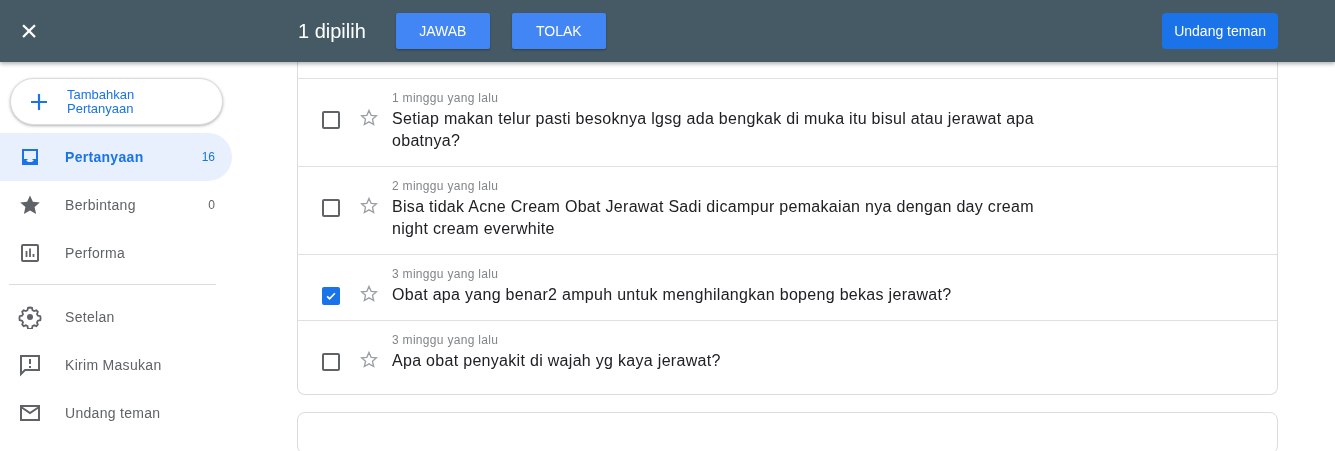  What do you see at coordinates (116, 205) in the screenshot?
I see `sidebar-item: Berbintang 0` at bounding box center [116, 205].